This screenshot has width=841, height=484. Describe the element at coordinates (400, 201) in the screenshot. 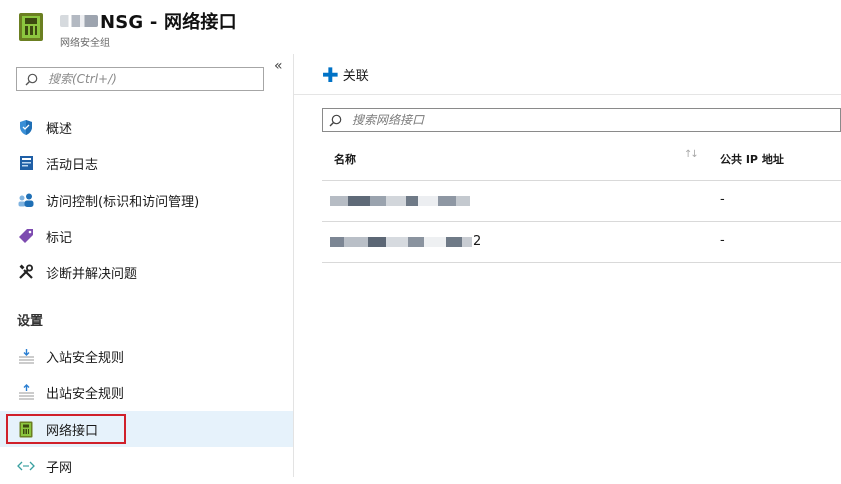

I see `redacted-interface-name` at that location.